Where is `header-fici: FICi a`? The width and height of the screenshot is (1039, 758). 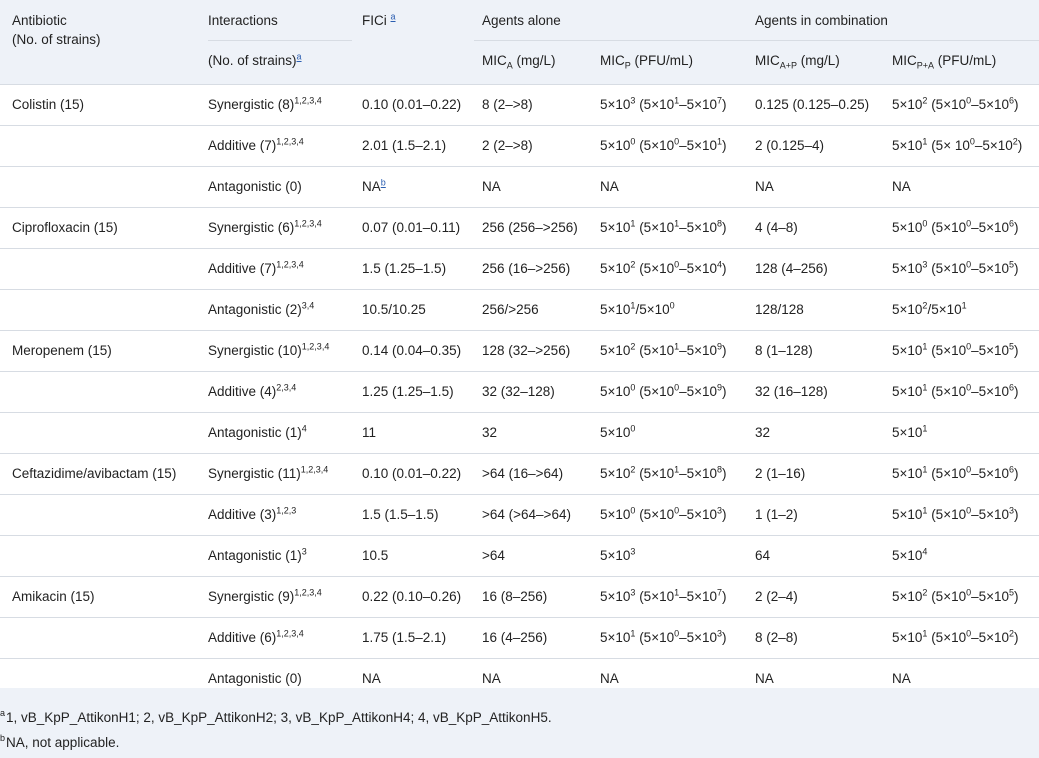
header-fici: FICi a is located at coordinates (379, 20).